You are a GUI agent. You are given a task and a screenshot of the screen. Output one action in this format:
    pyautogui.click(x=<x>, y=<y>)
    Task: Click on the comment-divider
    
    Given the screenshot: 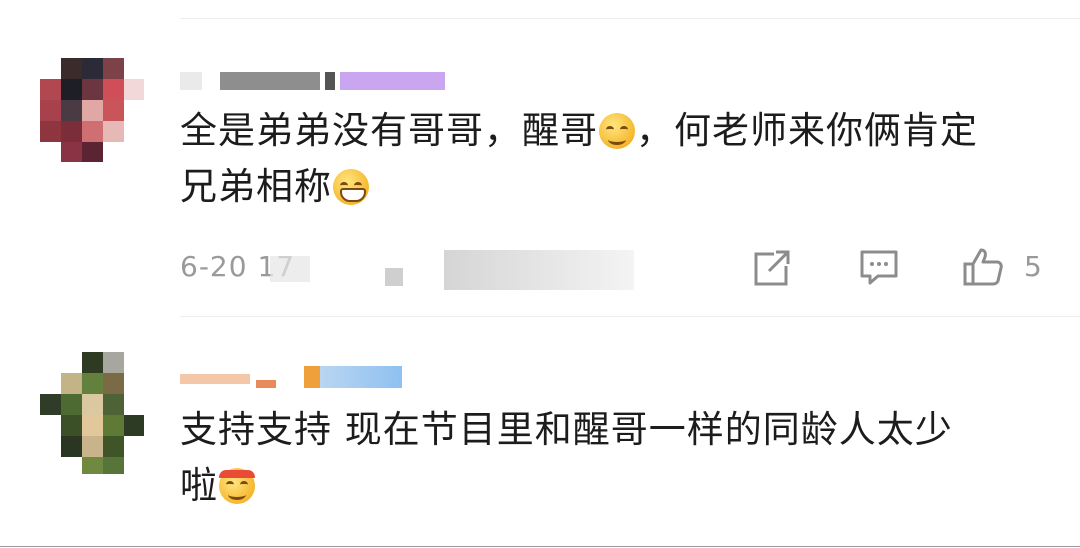 What is the action you would take?
    pyautogui.click(x=630, y=316)
    